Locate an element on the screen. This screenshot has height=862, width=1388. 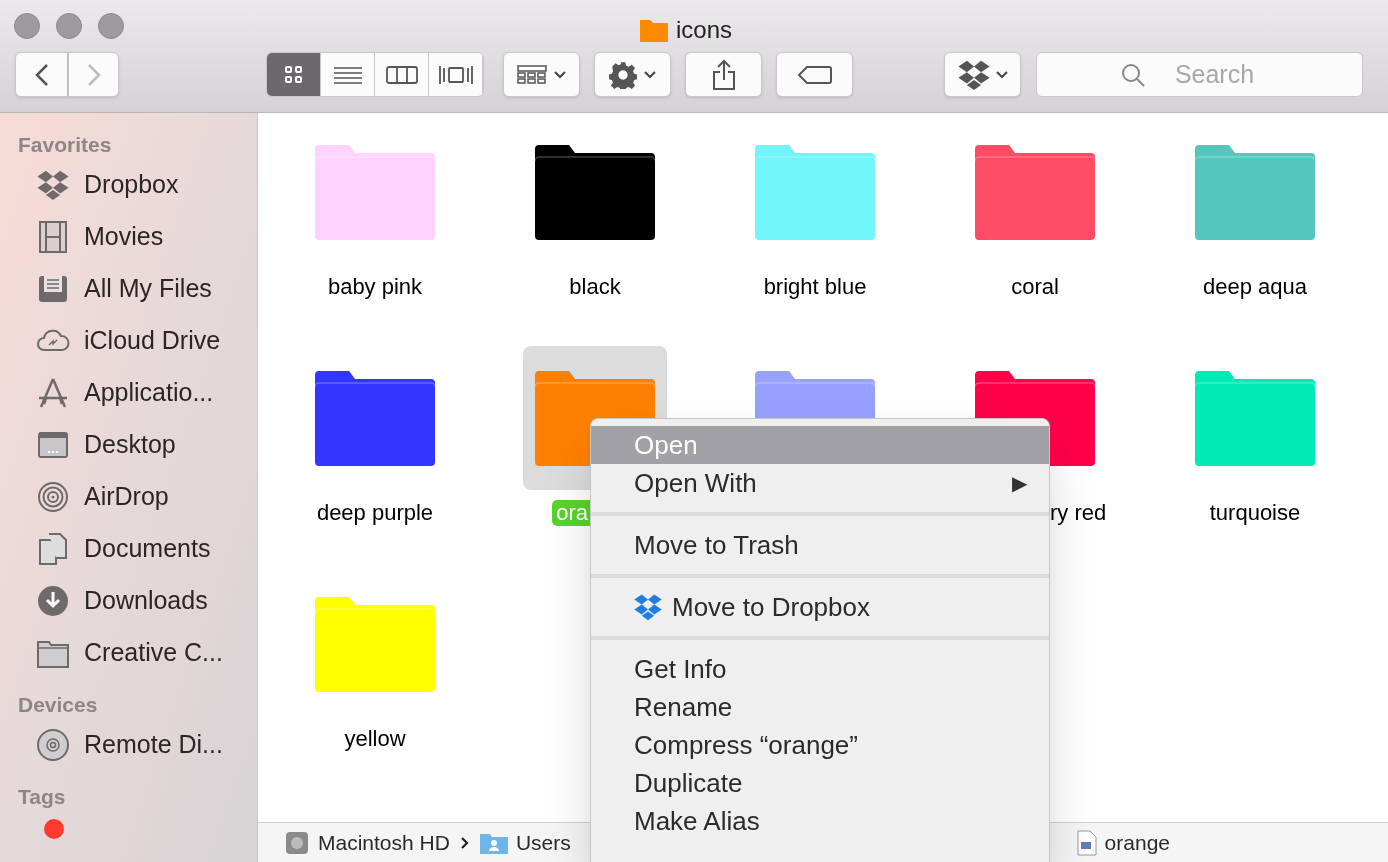
menu-item-label: Open is located at coordinates (666, 445).